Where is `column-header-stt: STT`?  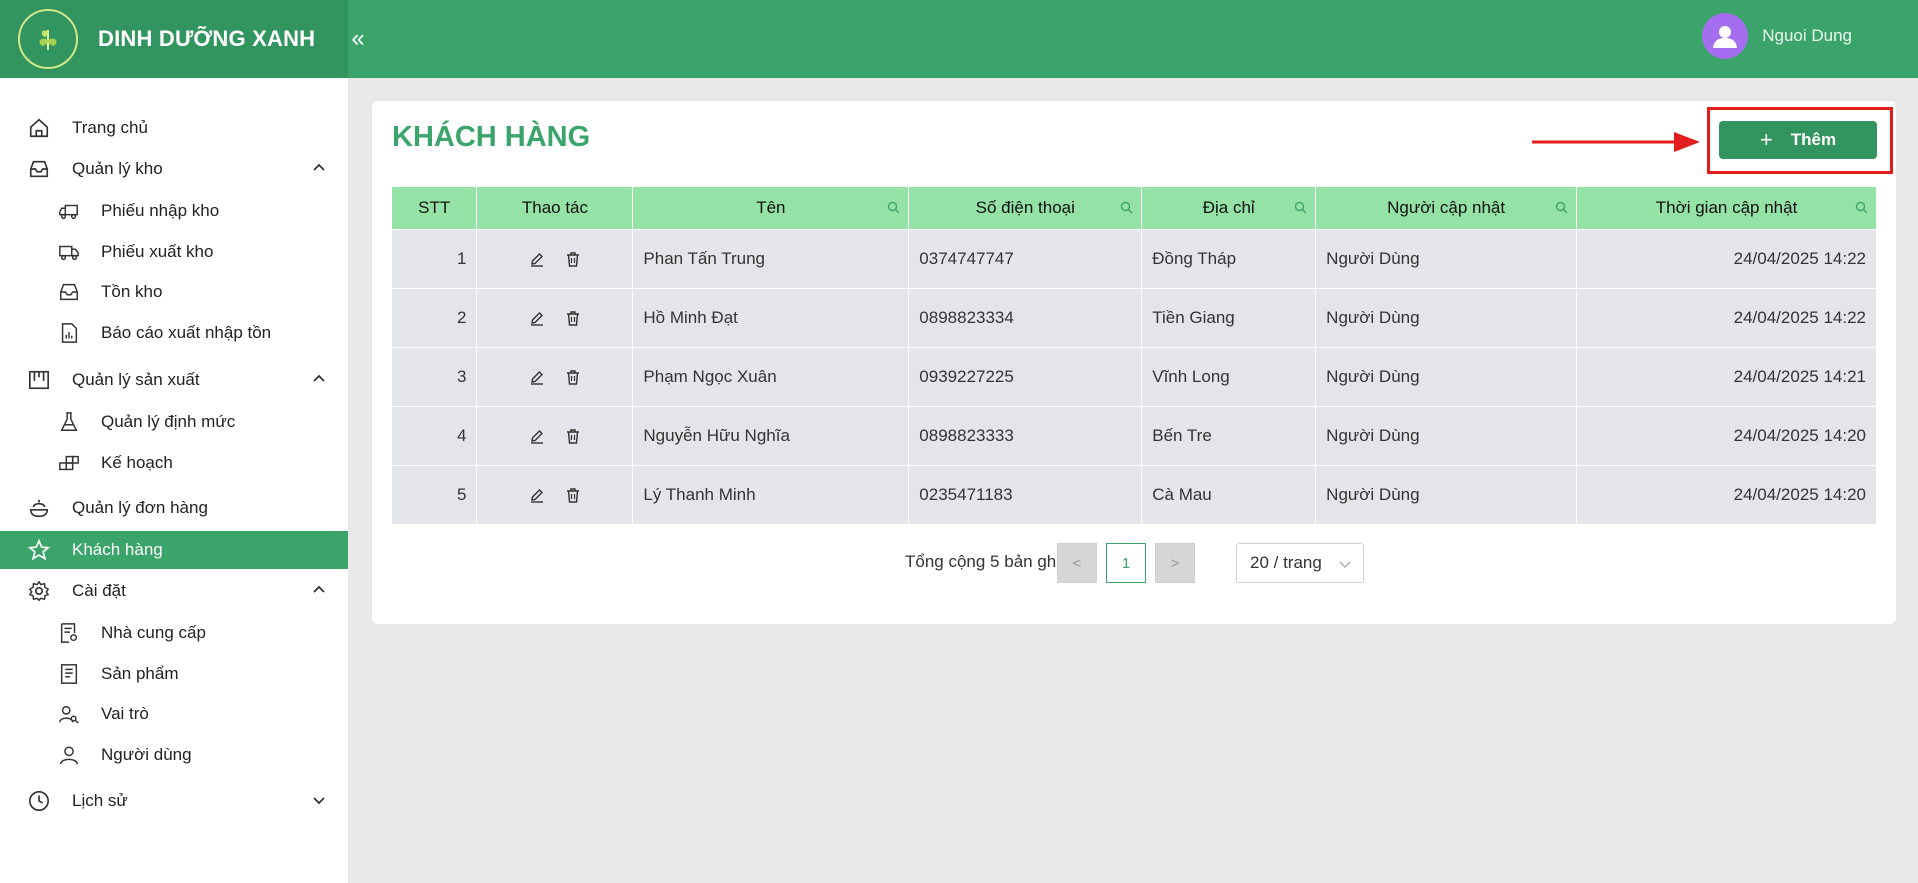 column-header-stt: STT is located at coordinates (435, 208).